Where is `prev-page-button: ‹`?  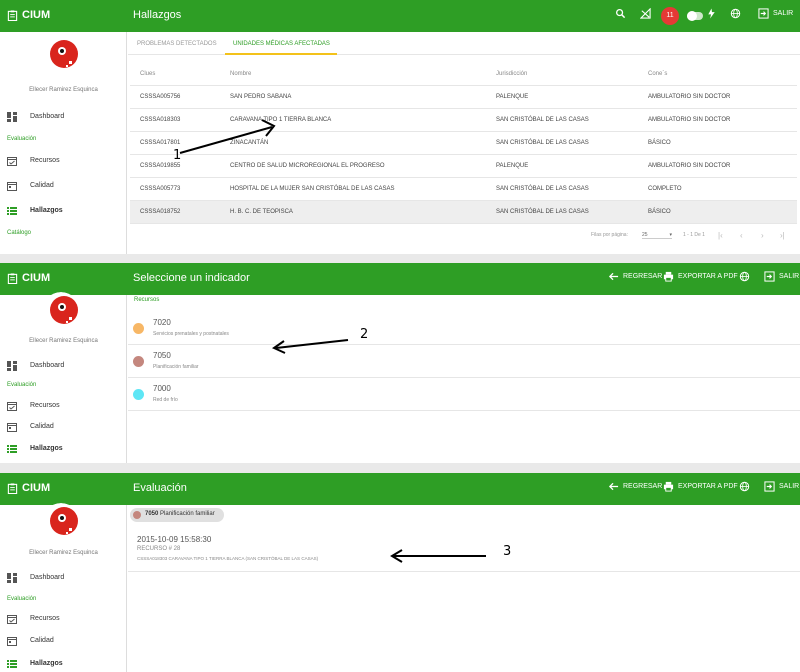 prev-page-button: ‹ is located at coordinates (741, 235).